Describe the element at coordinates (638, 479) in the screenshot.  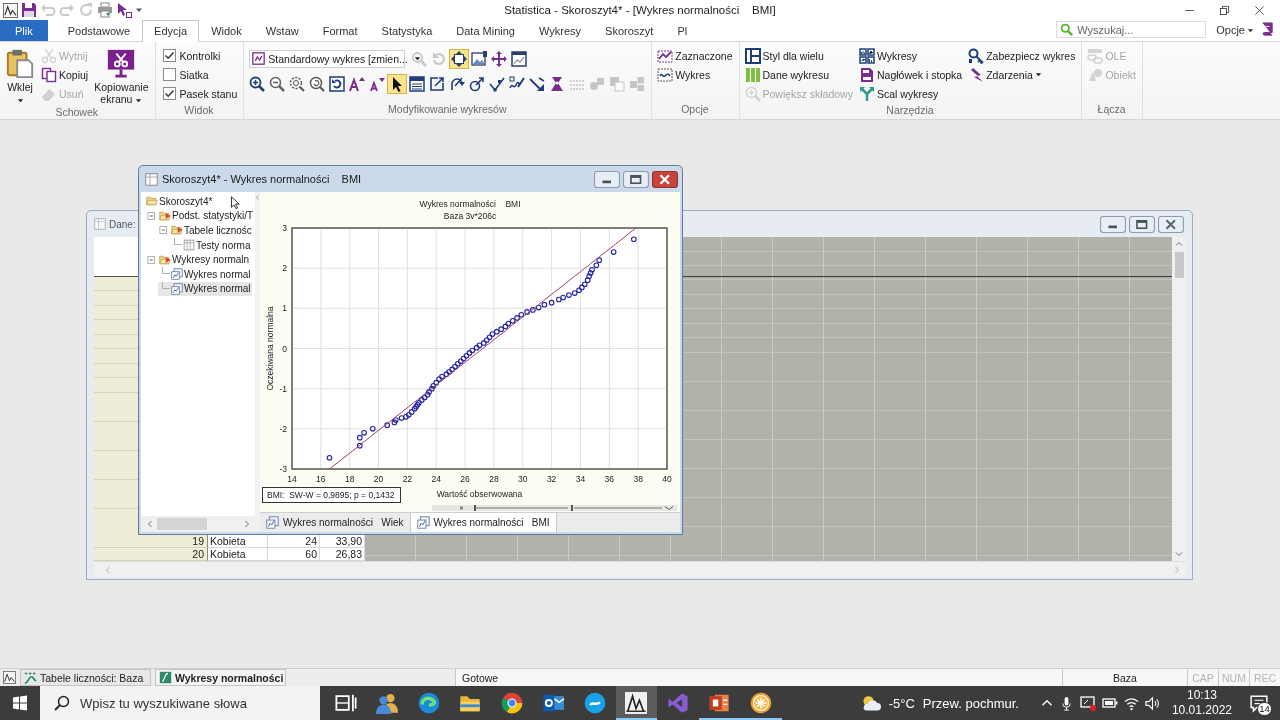
I see `x-tick-label: 38` at that location.